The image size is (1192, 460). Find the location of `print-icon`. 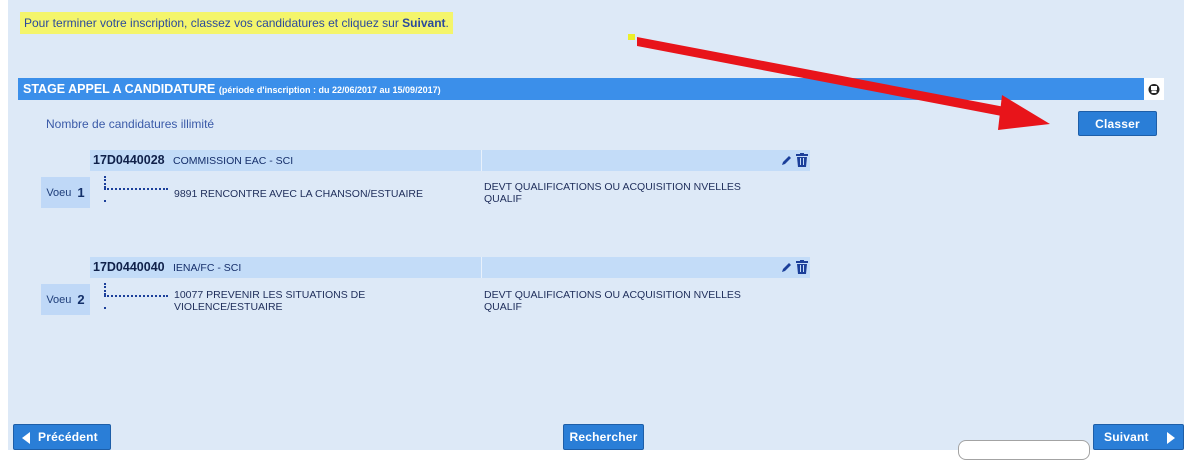

print-icon is located at coordinates (1154, 89).